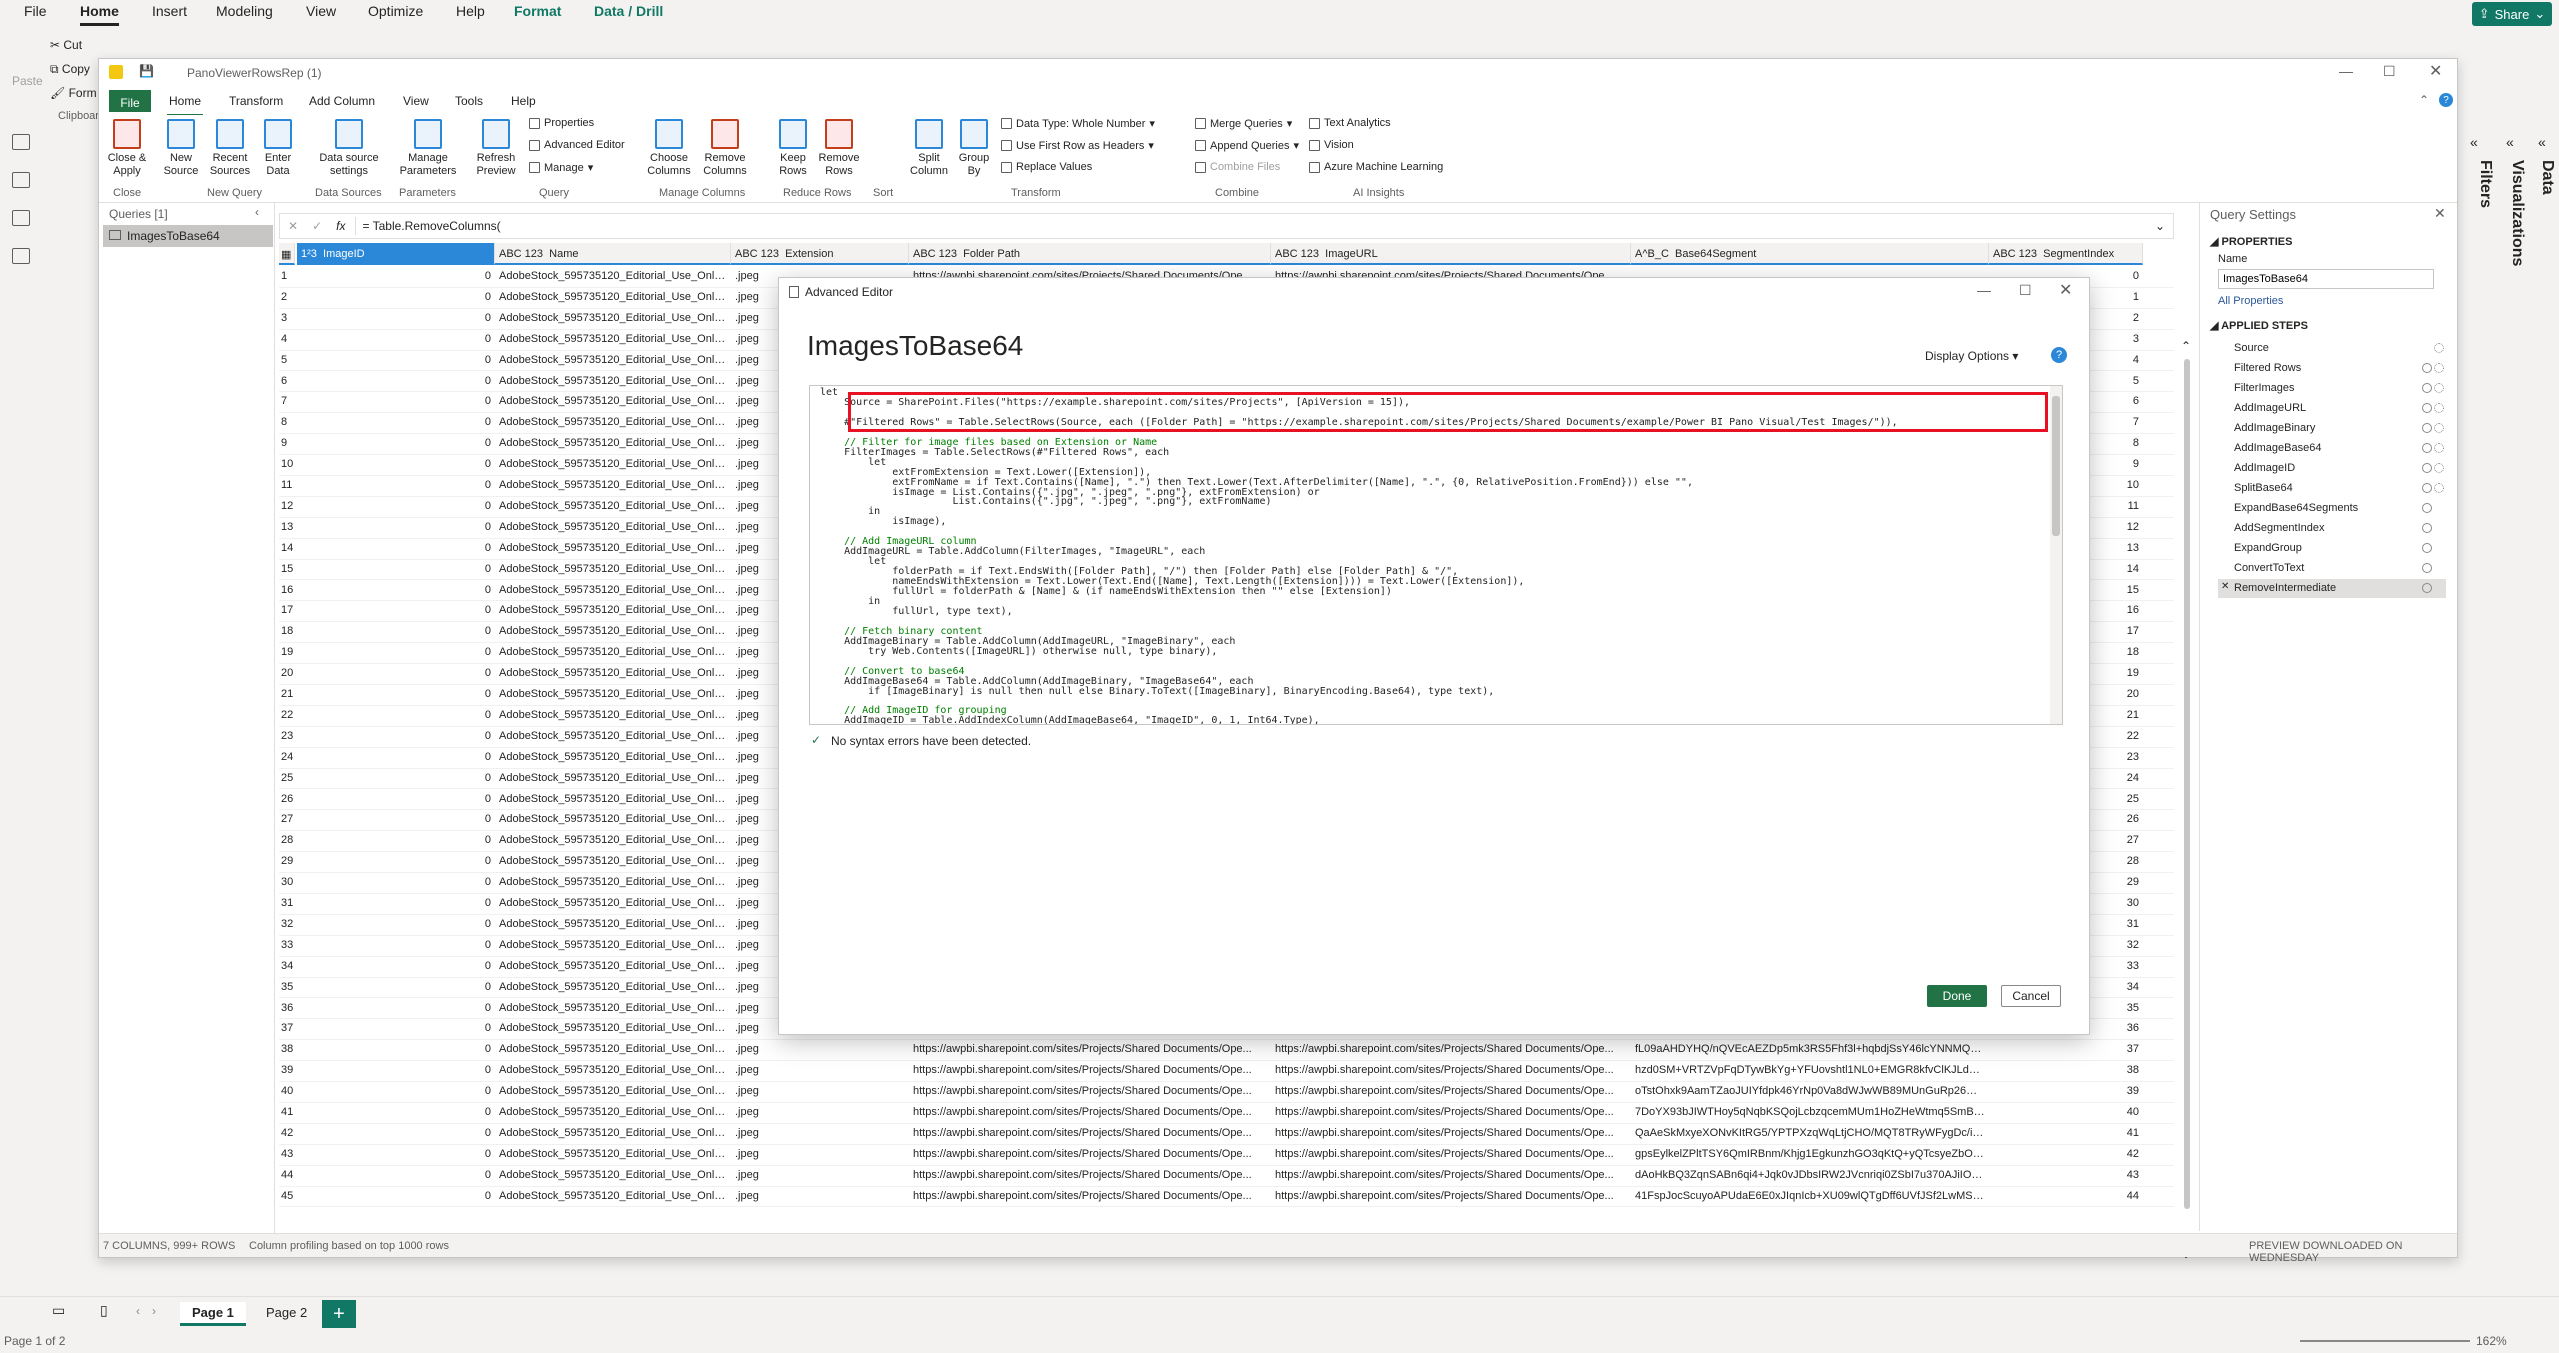  I want to click on remove-columns-button: Remove Columns, so click(725, 148).